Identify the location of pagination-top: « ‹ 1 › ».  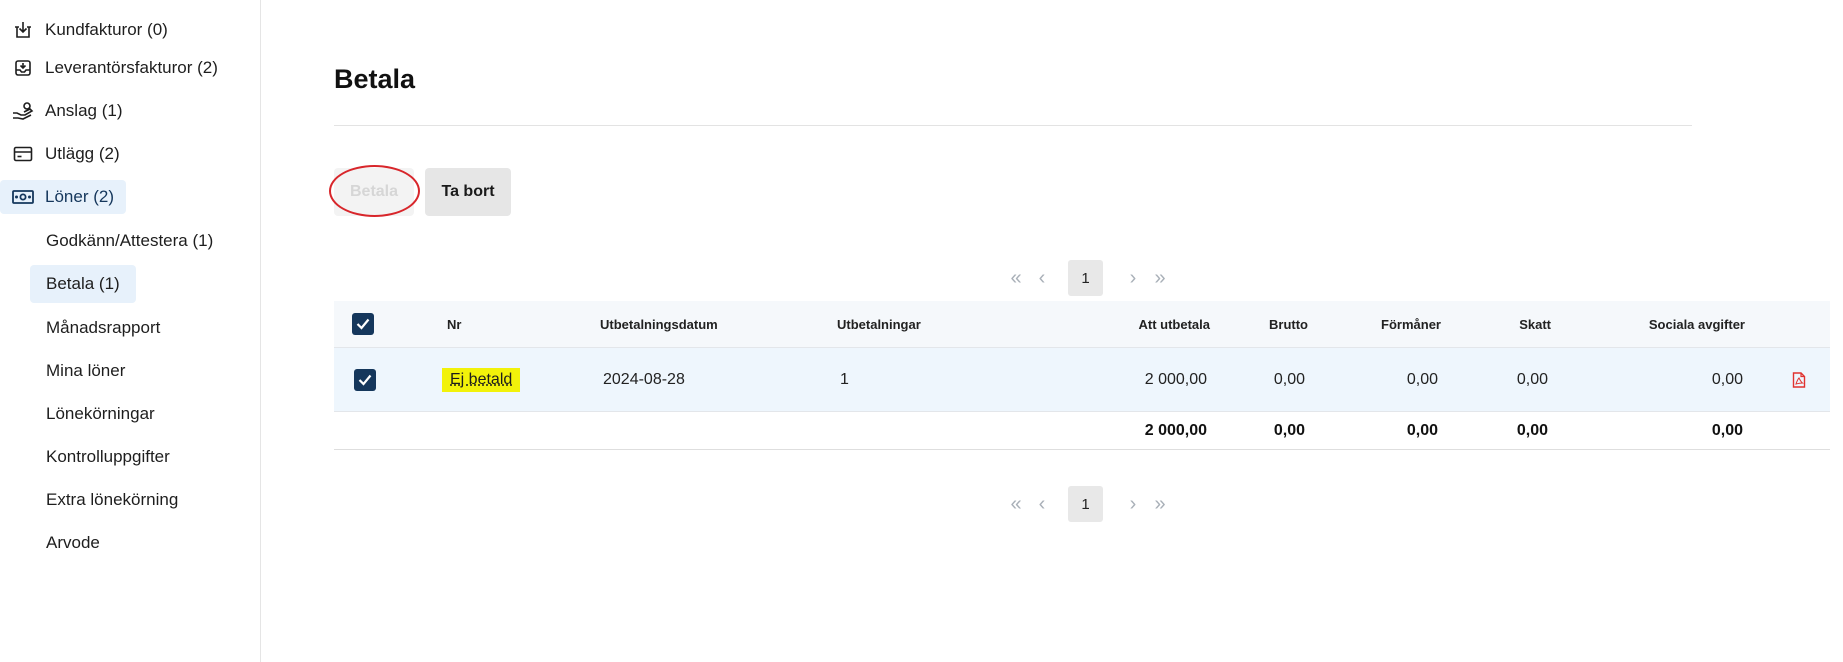
(1090, 278).